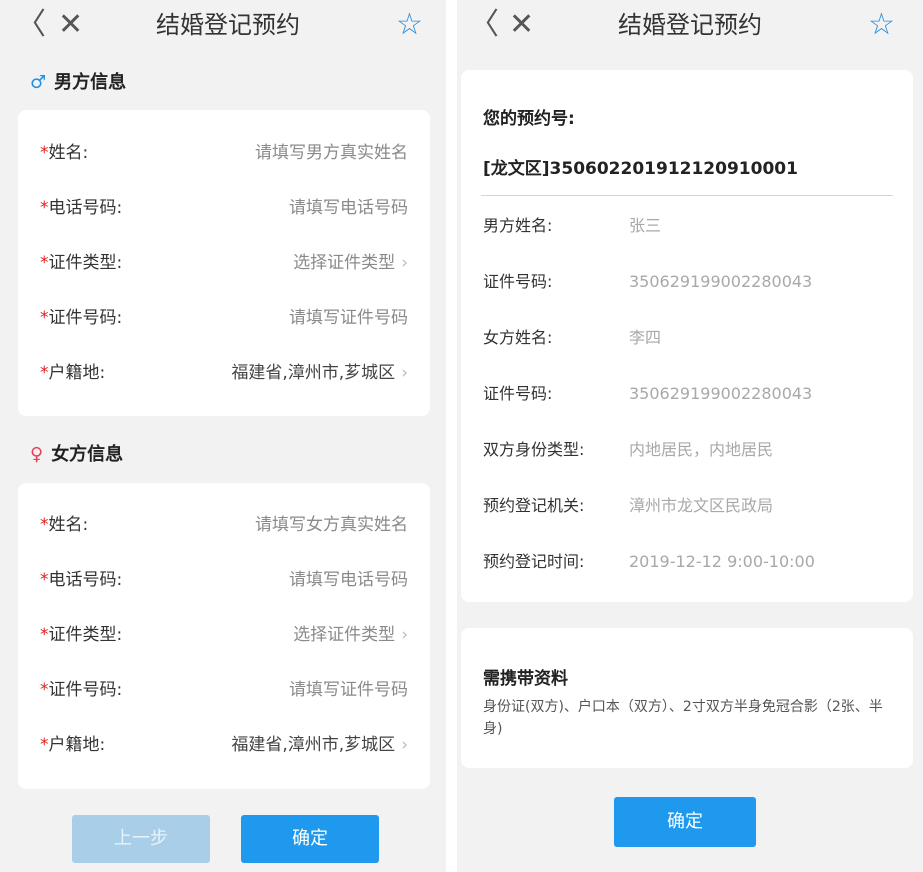 This screenshot has width=923, height=872. I want to click on groom-id-row: 证件号码: 350629199002280043, so click(687, 282).